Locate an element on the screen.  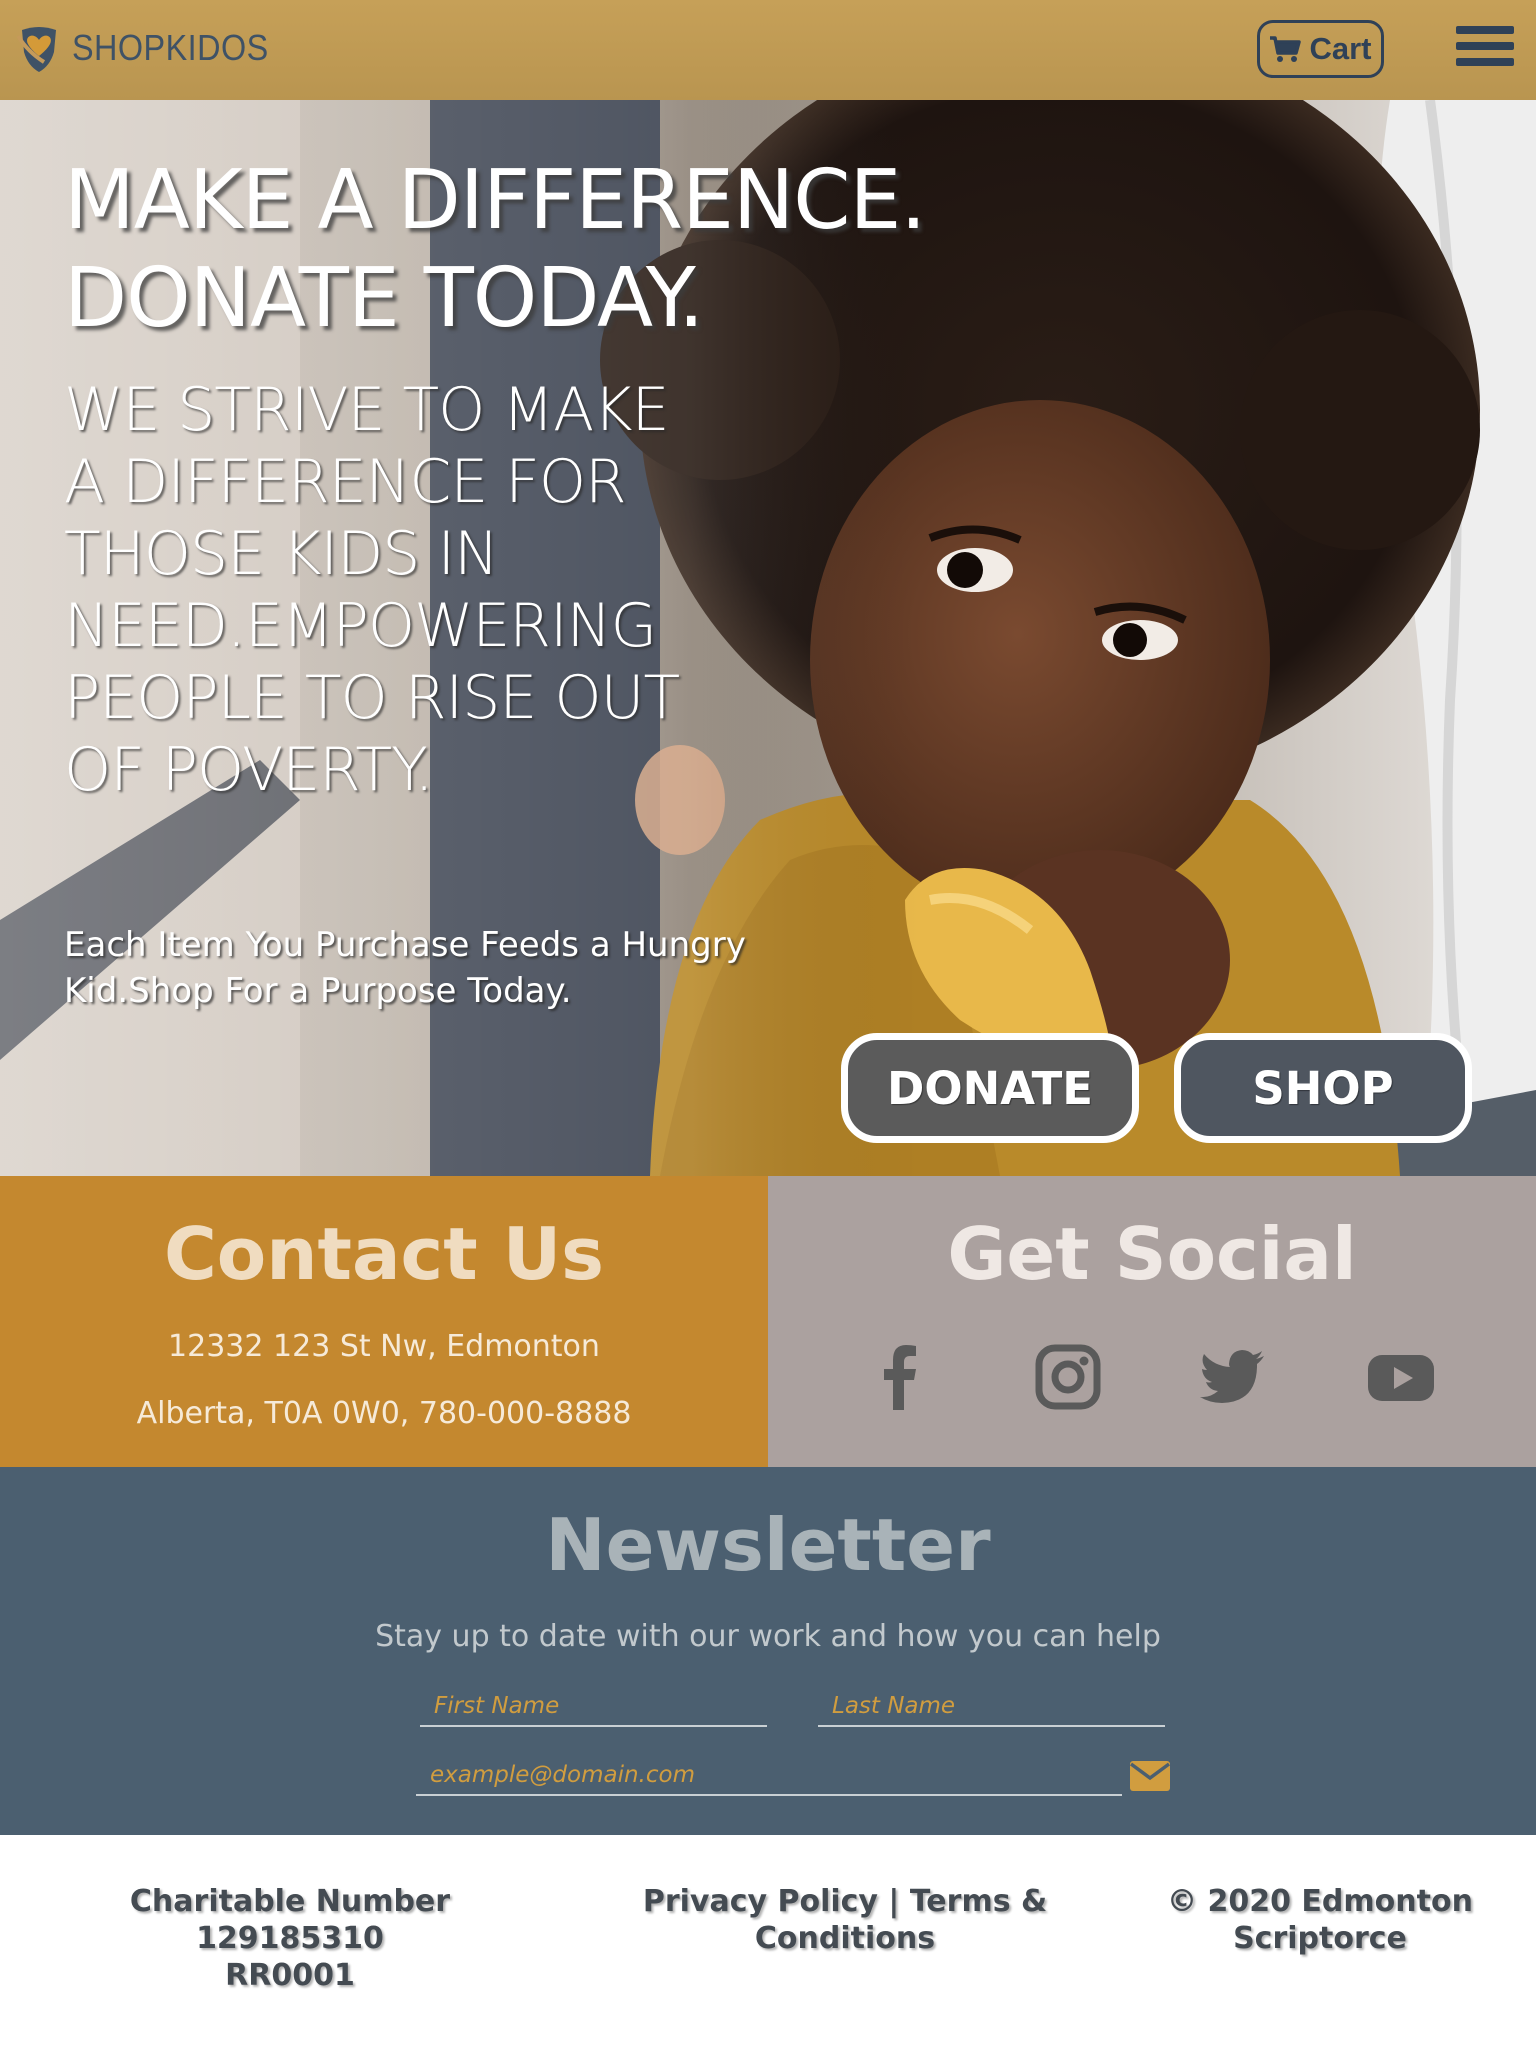
hamburger-menu-icon is located at coordinates (1485, 48).